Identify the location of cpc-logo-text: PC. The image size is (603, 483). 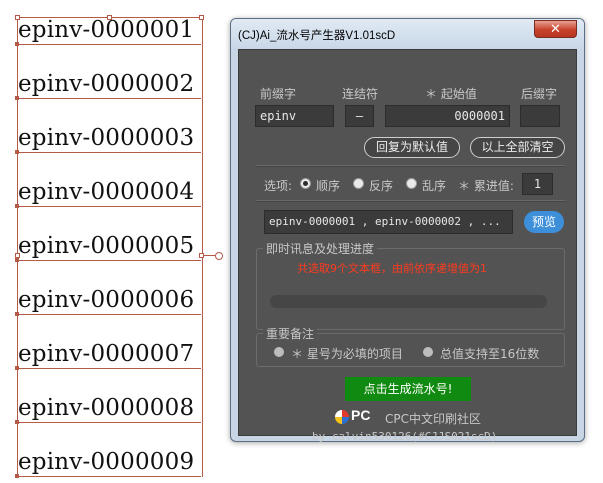
(361, 415).